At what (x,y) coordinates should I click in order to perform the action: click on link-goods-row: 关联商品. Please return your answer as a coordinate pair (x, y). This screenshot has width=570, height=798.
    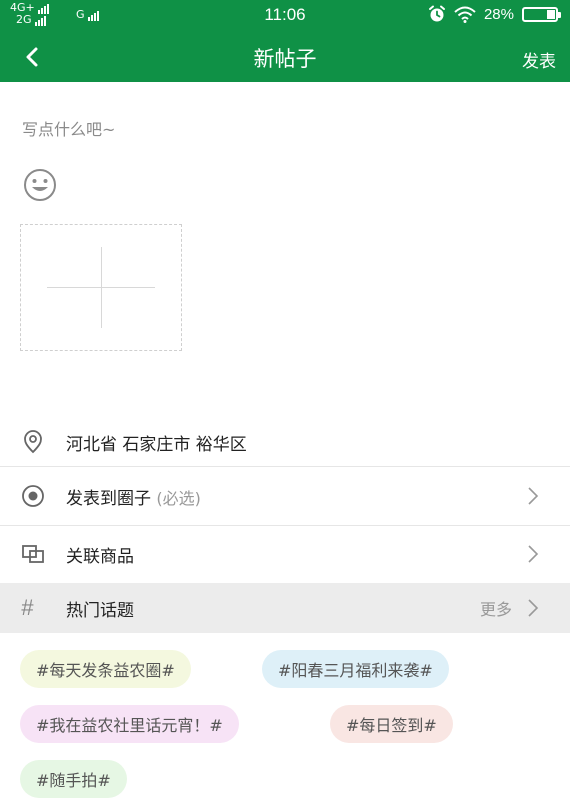
    Looking at the image, I should click on (285, 554).